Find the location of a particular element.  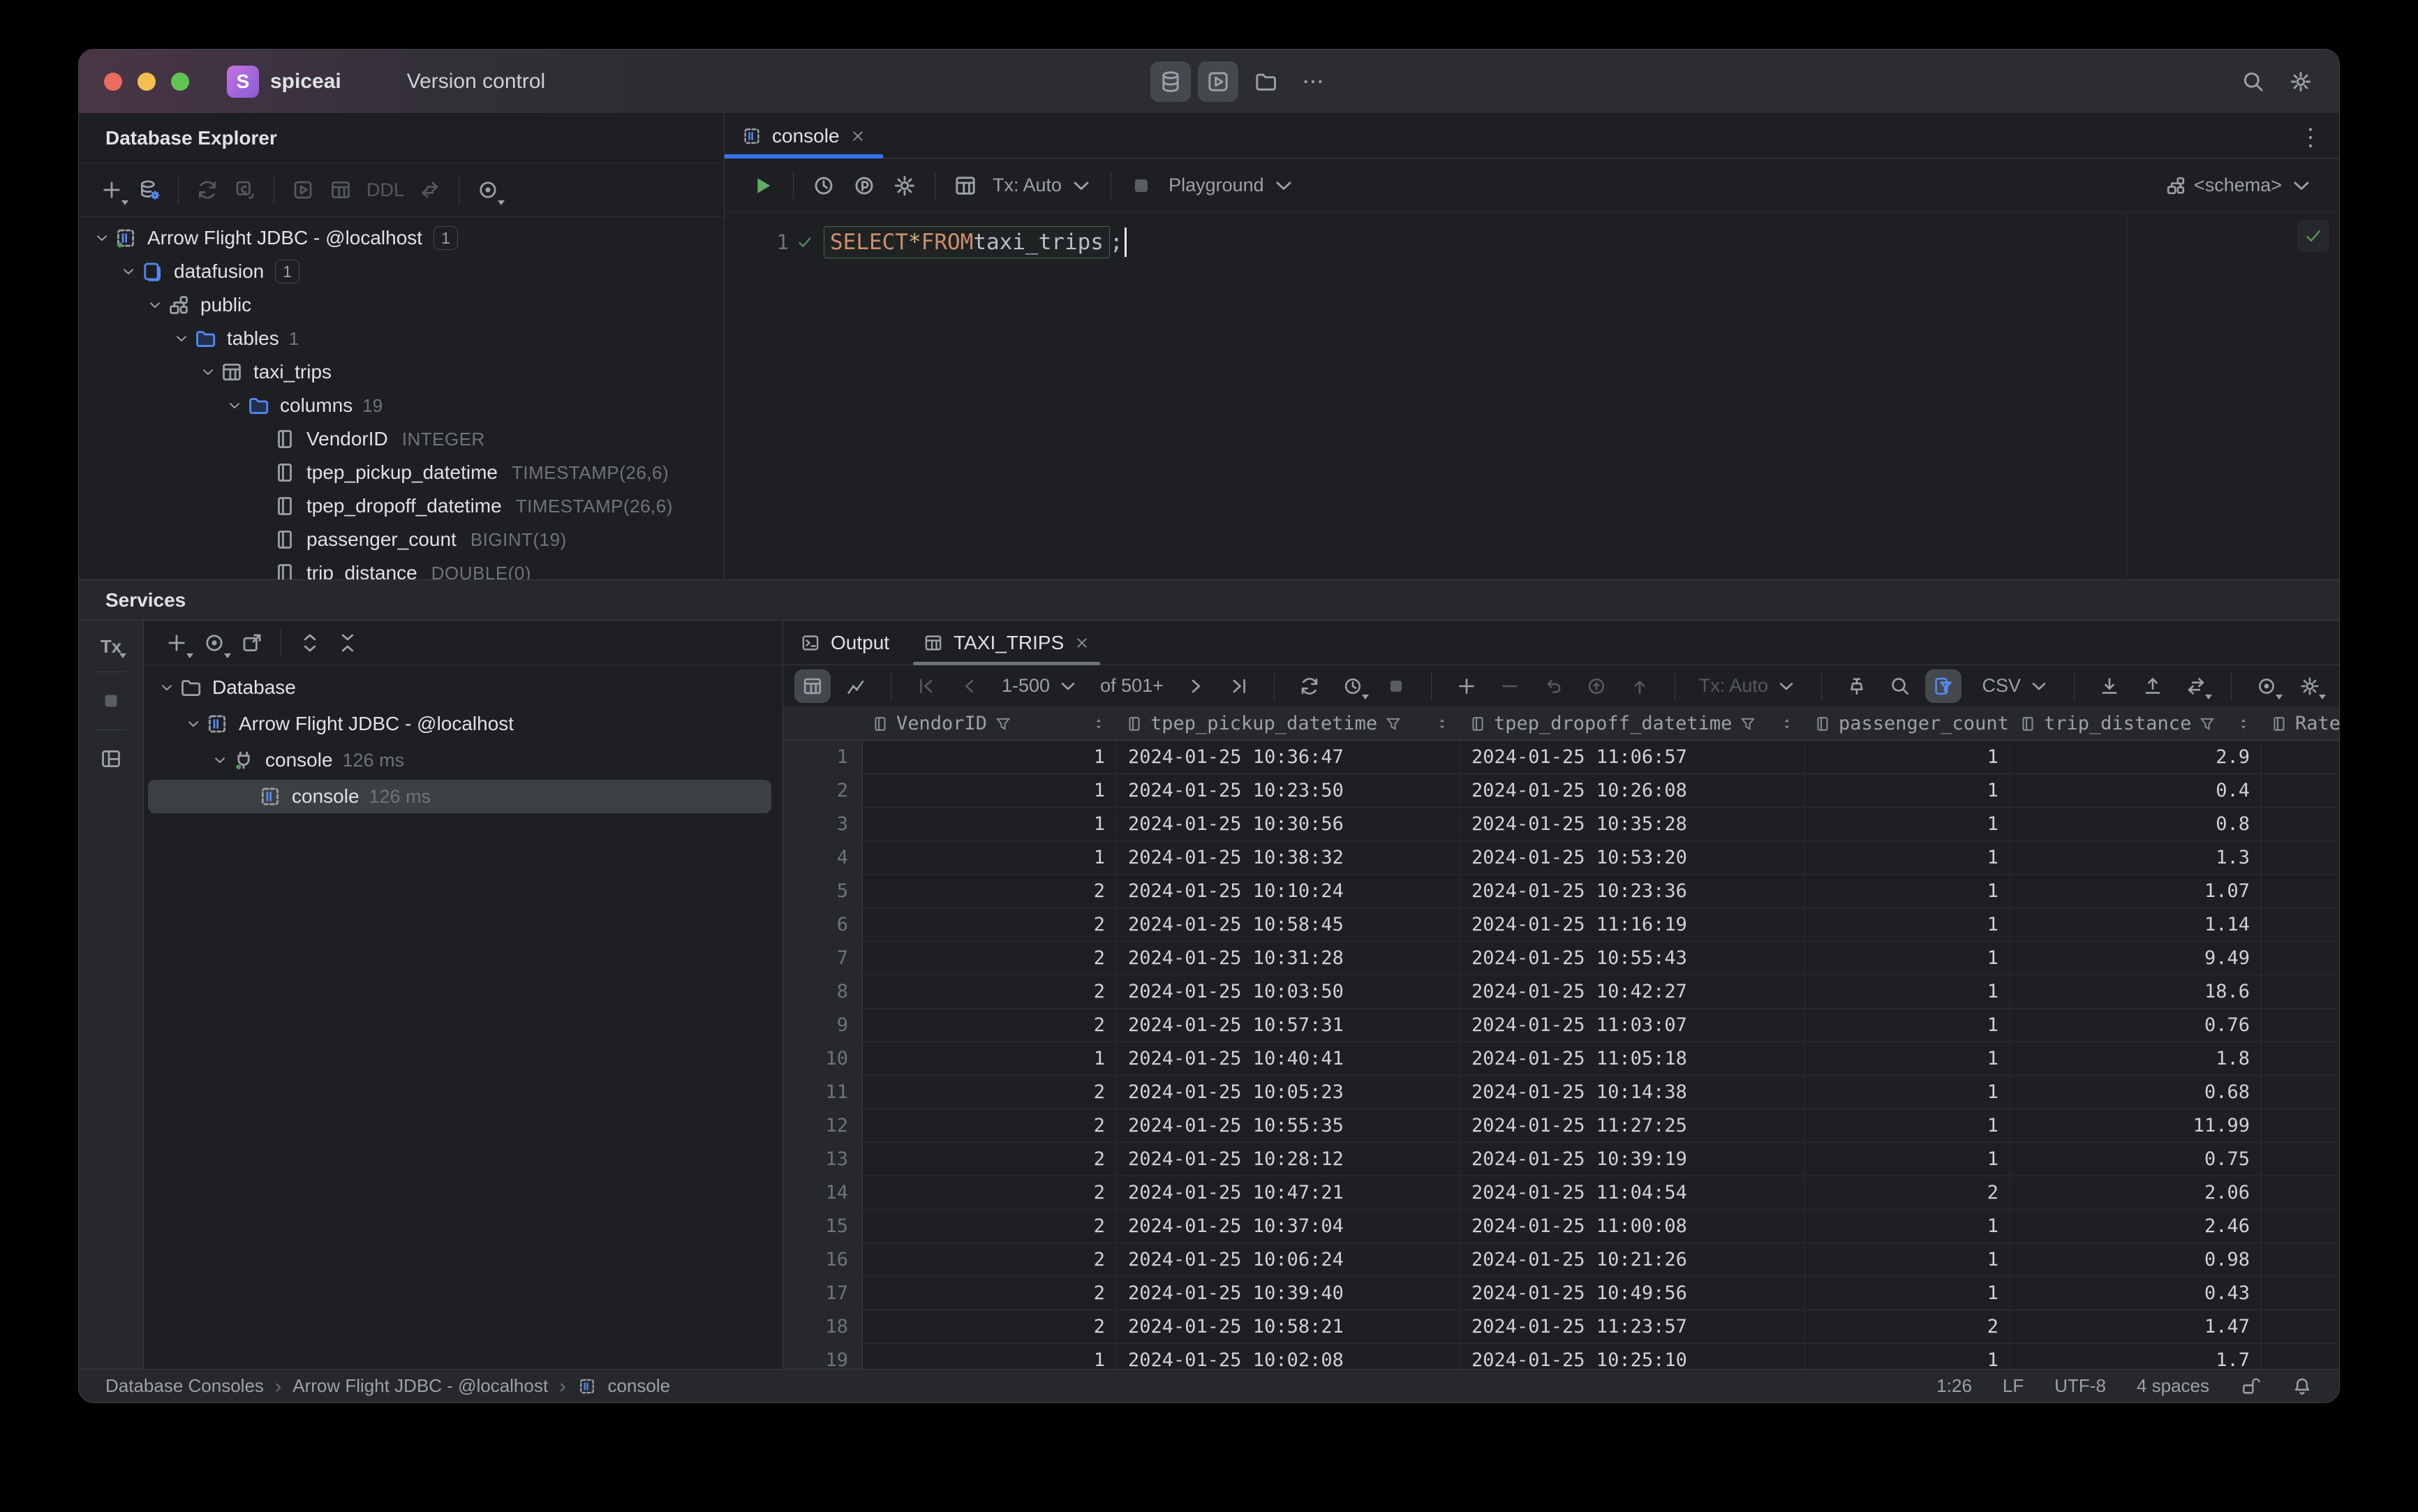

cell: 2024-01-25 10:30:56 is located at coordinates (1288, 824).